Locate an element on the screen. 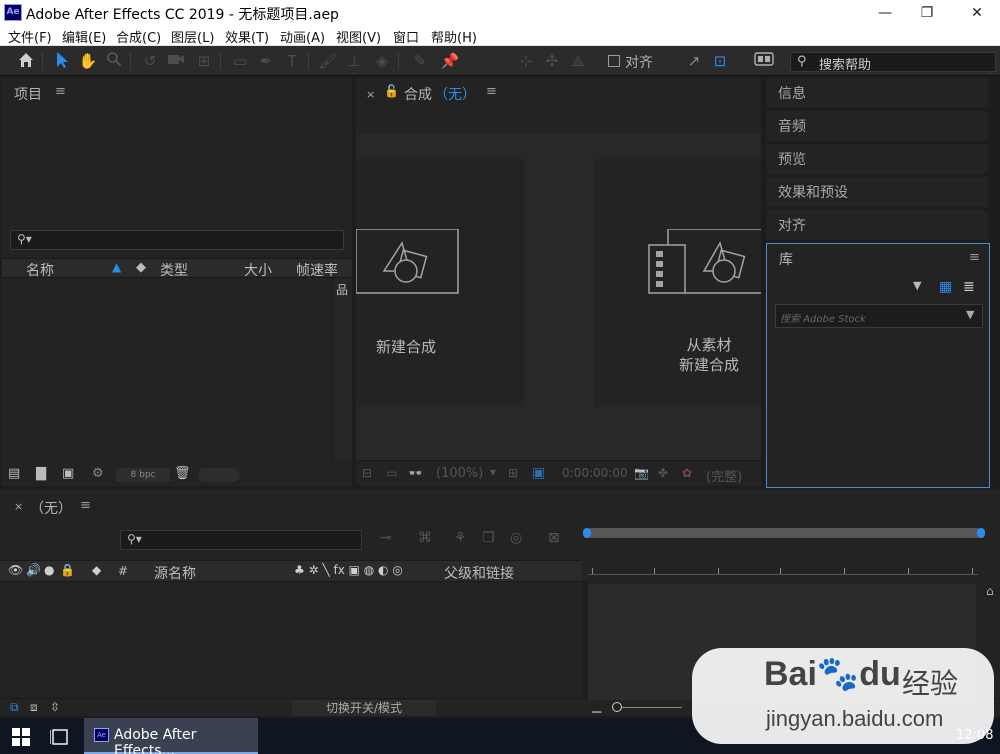 Image resolution: width=1000 pixels, height=754 pixels. grid-icon: ▣ is located at coordinates (538, 473).